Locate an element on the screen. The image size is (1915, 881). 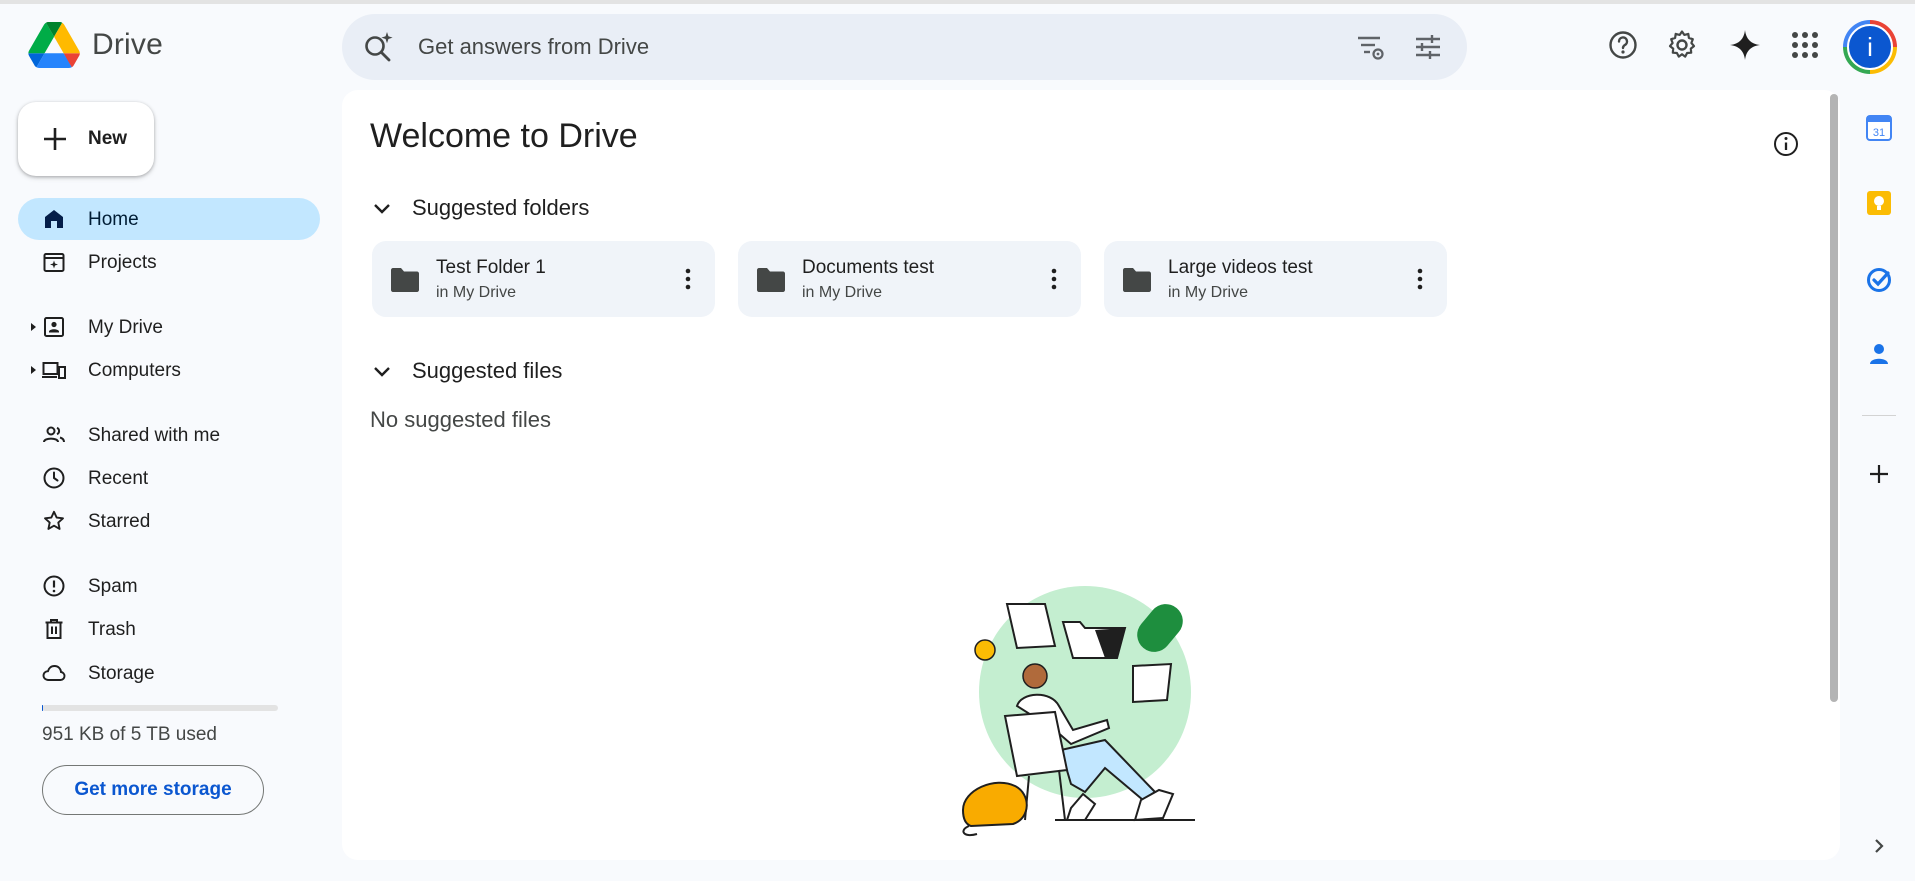
new-button: New is located at coordinates (86, 139).